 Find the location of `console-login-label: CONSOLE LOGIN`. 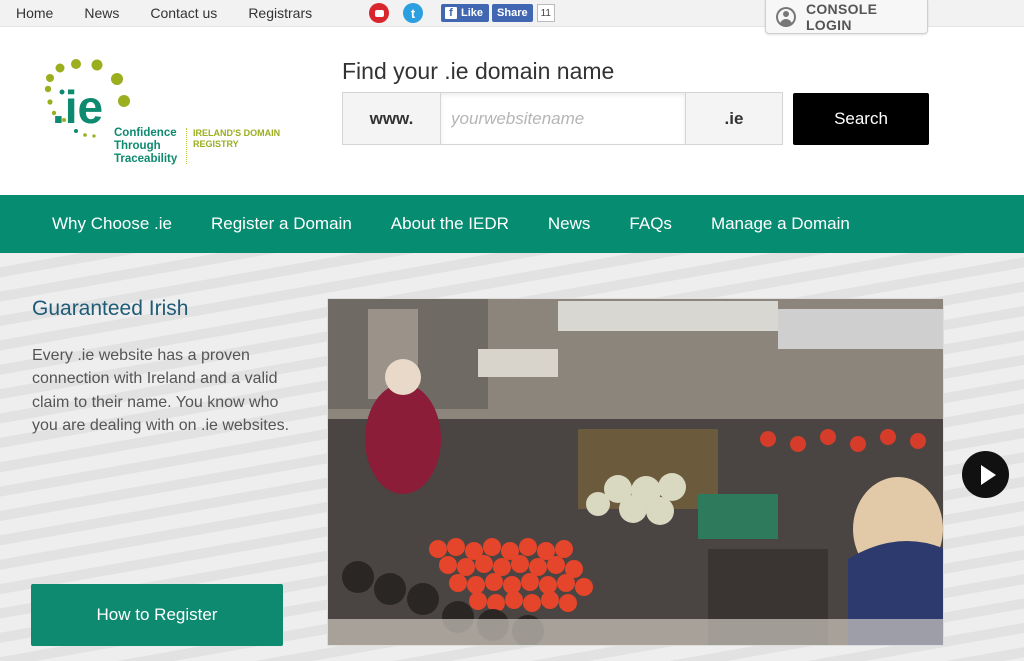

console-login-label: CONSOLE LOGIN is located at coordinates (841, 16).